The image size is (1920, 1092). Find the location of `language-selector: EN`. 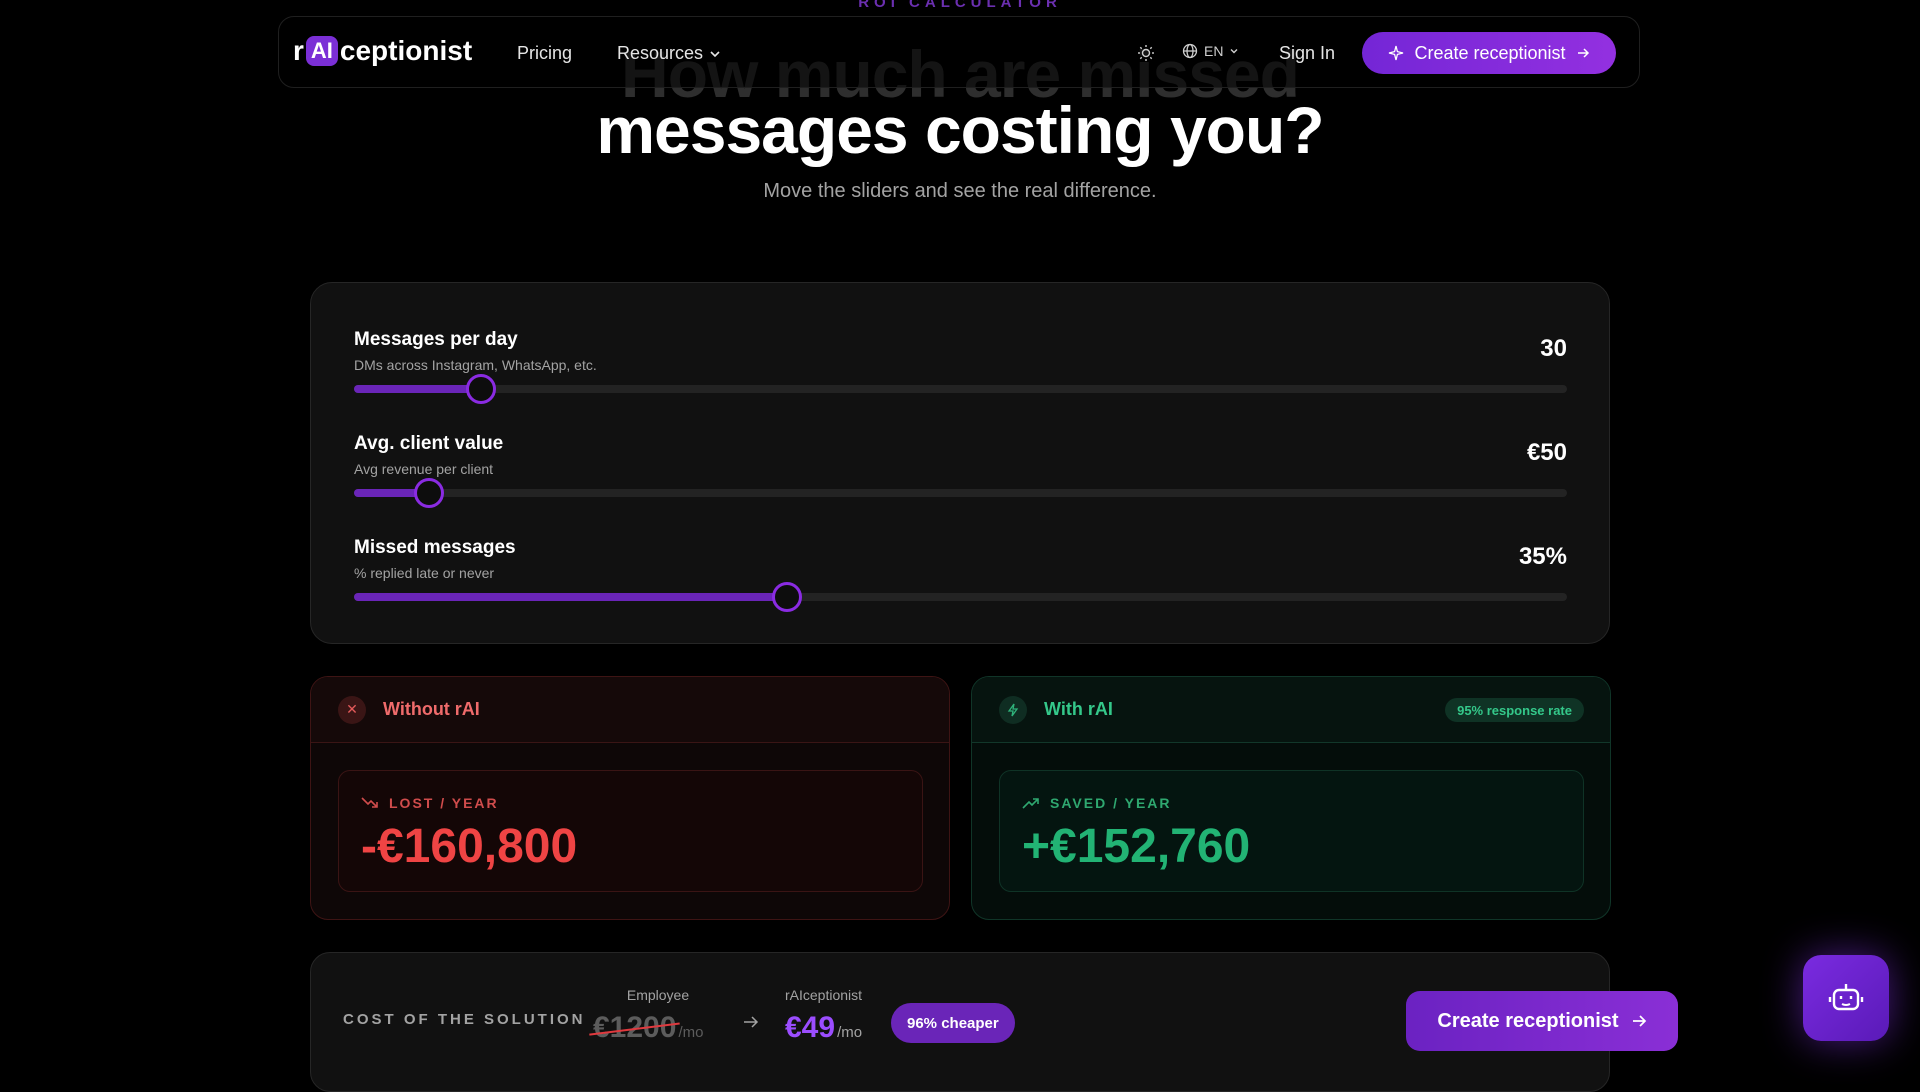

language-selector: EN is located at coordinates (1210, 51).